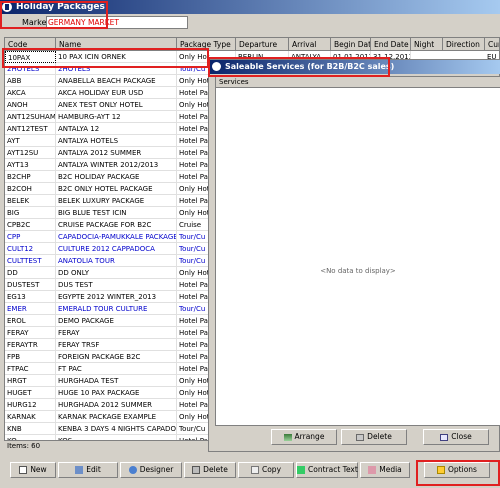  I want to click on column-header-end-date: End Date, so click(391, 44).